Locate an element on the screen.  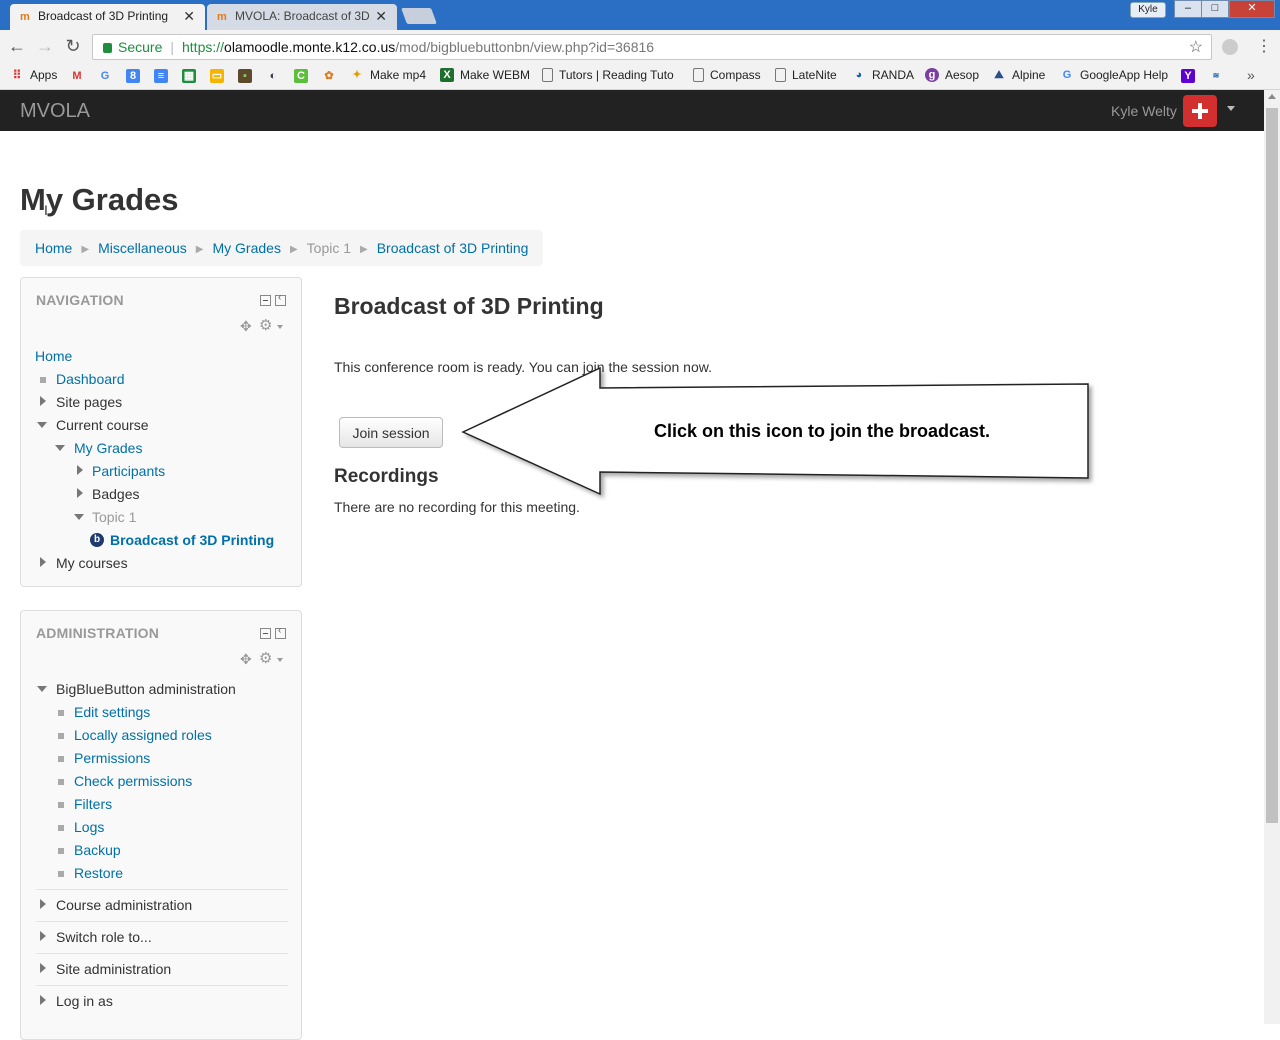
admin-item-log-in-as: Log in as is located at coordinates (84, 1001).